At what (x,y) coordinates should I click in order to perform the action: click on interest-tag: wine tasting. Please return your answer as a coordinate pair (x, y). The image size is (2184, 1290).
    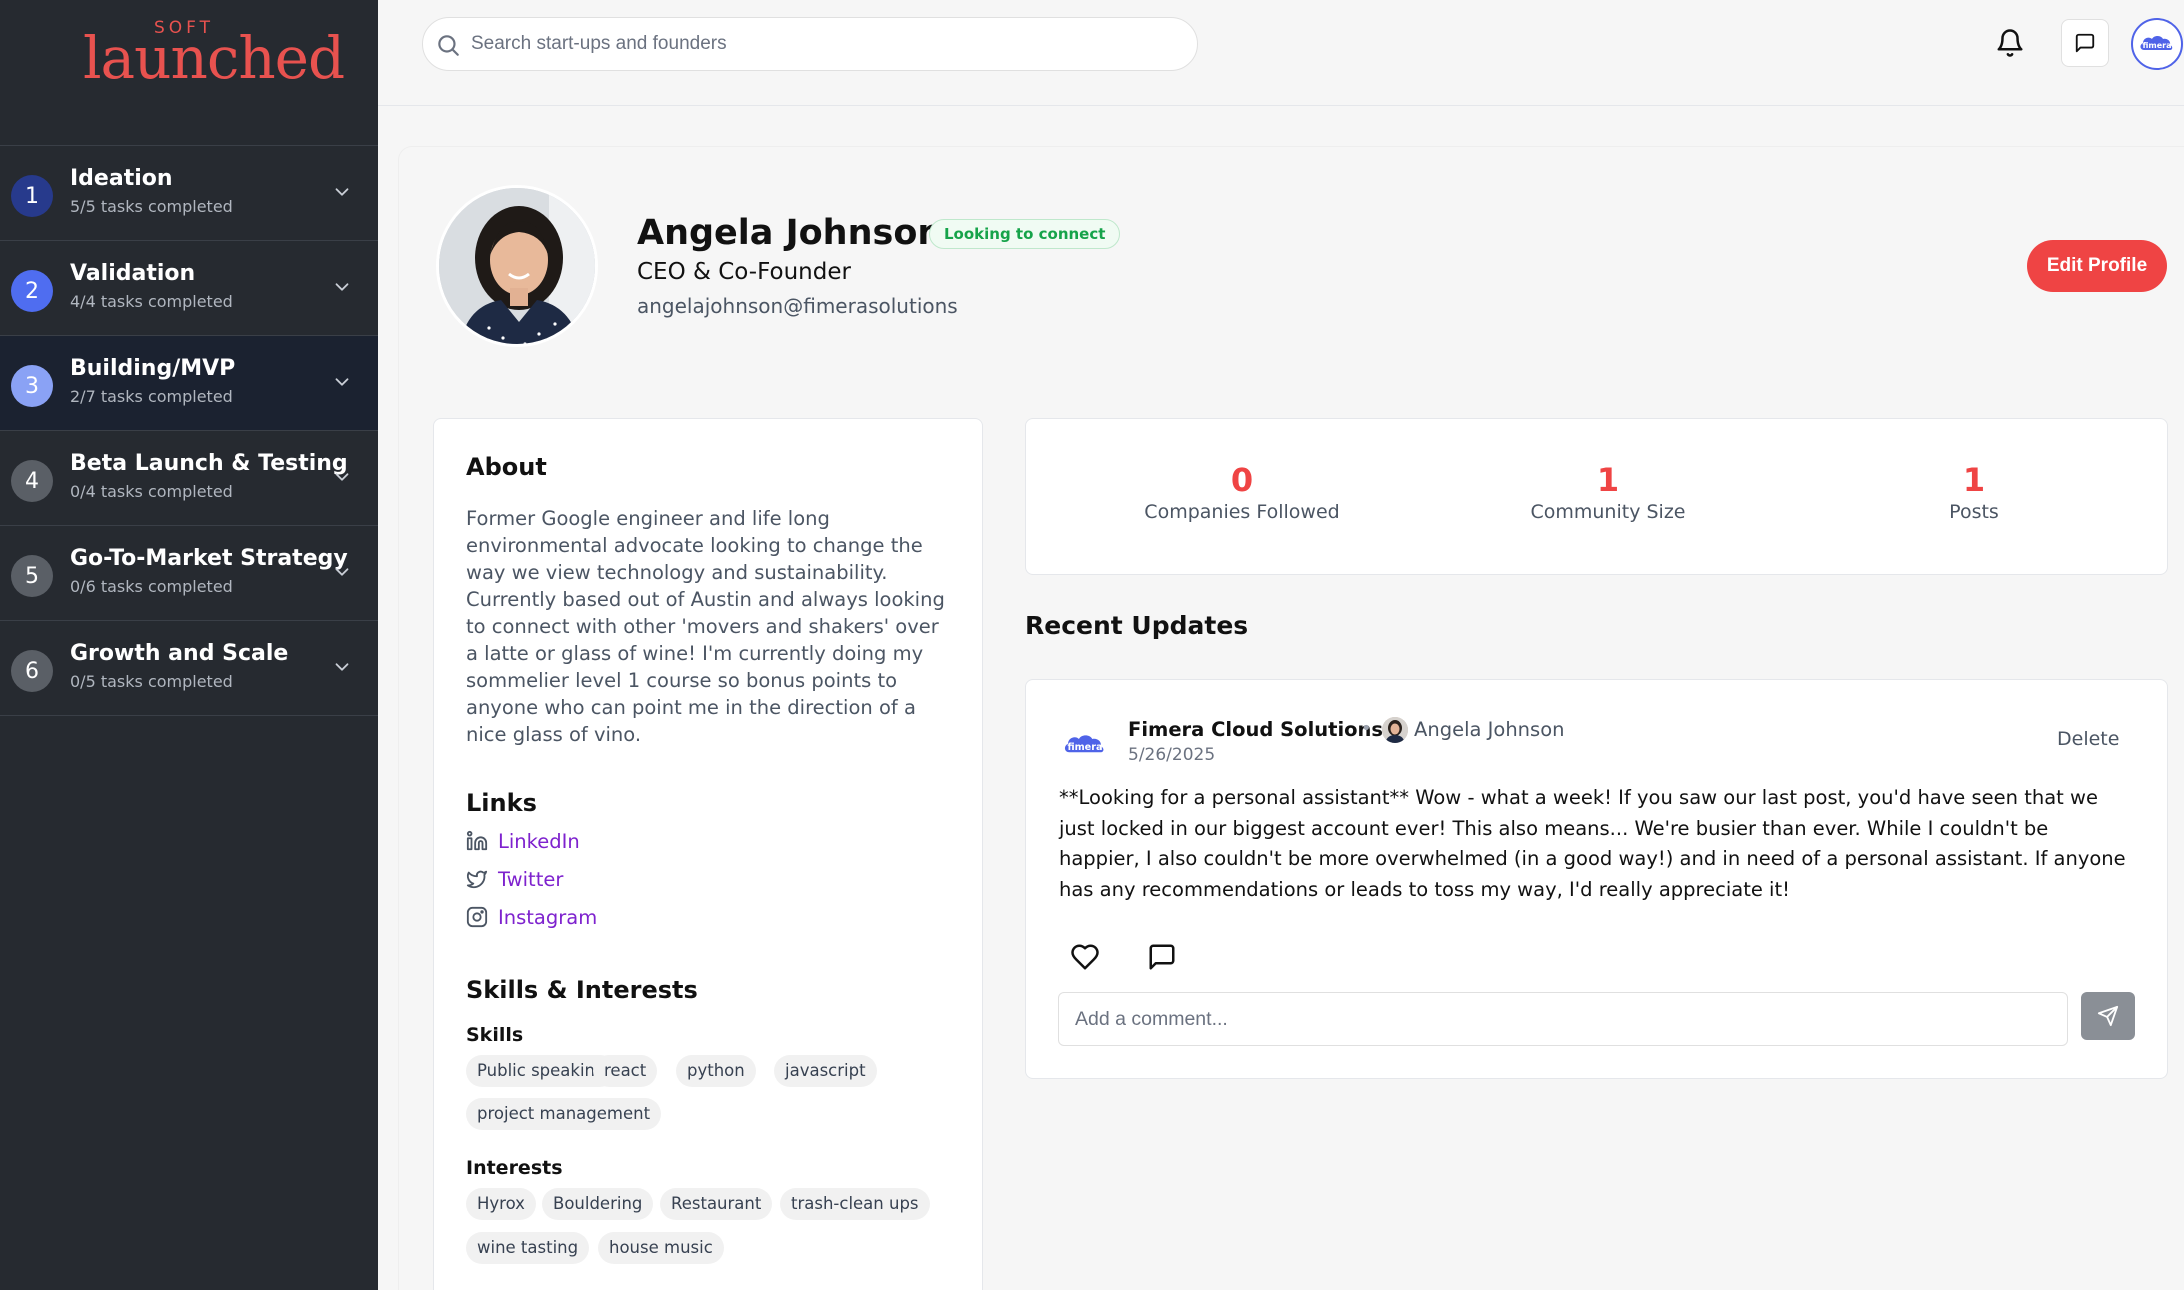
    Looking at the image, I should click on (528, 1248).